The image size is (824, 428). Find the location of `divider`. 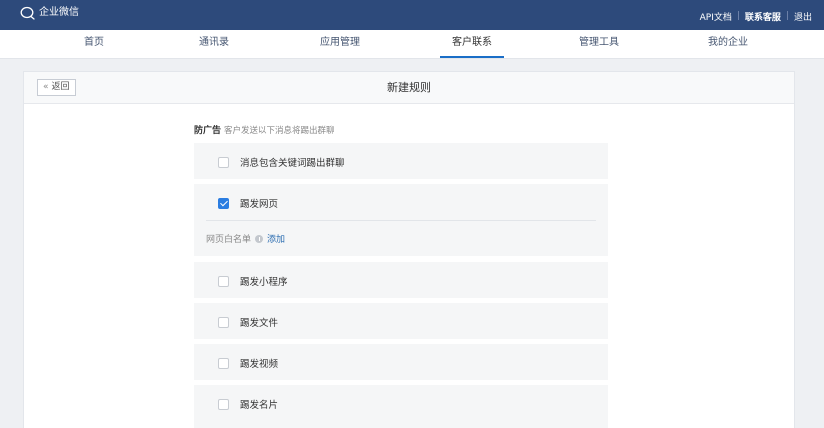

divider is located at coordinates (401, 220).